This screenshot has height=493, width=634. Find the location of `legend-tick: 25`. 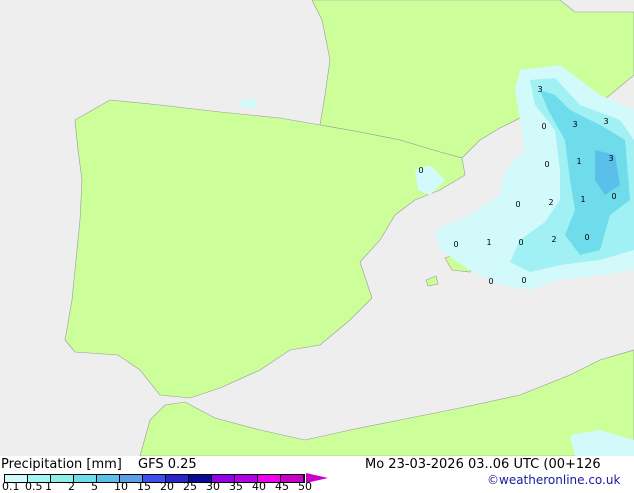

legend-tick: 25 is located at coordinates (190, 486).